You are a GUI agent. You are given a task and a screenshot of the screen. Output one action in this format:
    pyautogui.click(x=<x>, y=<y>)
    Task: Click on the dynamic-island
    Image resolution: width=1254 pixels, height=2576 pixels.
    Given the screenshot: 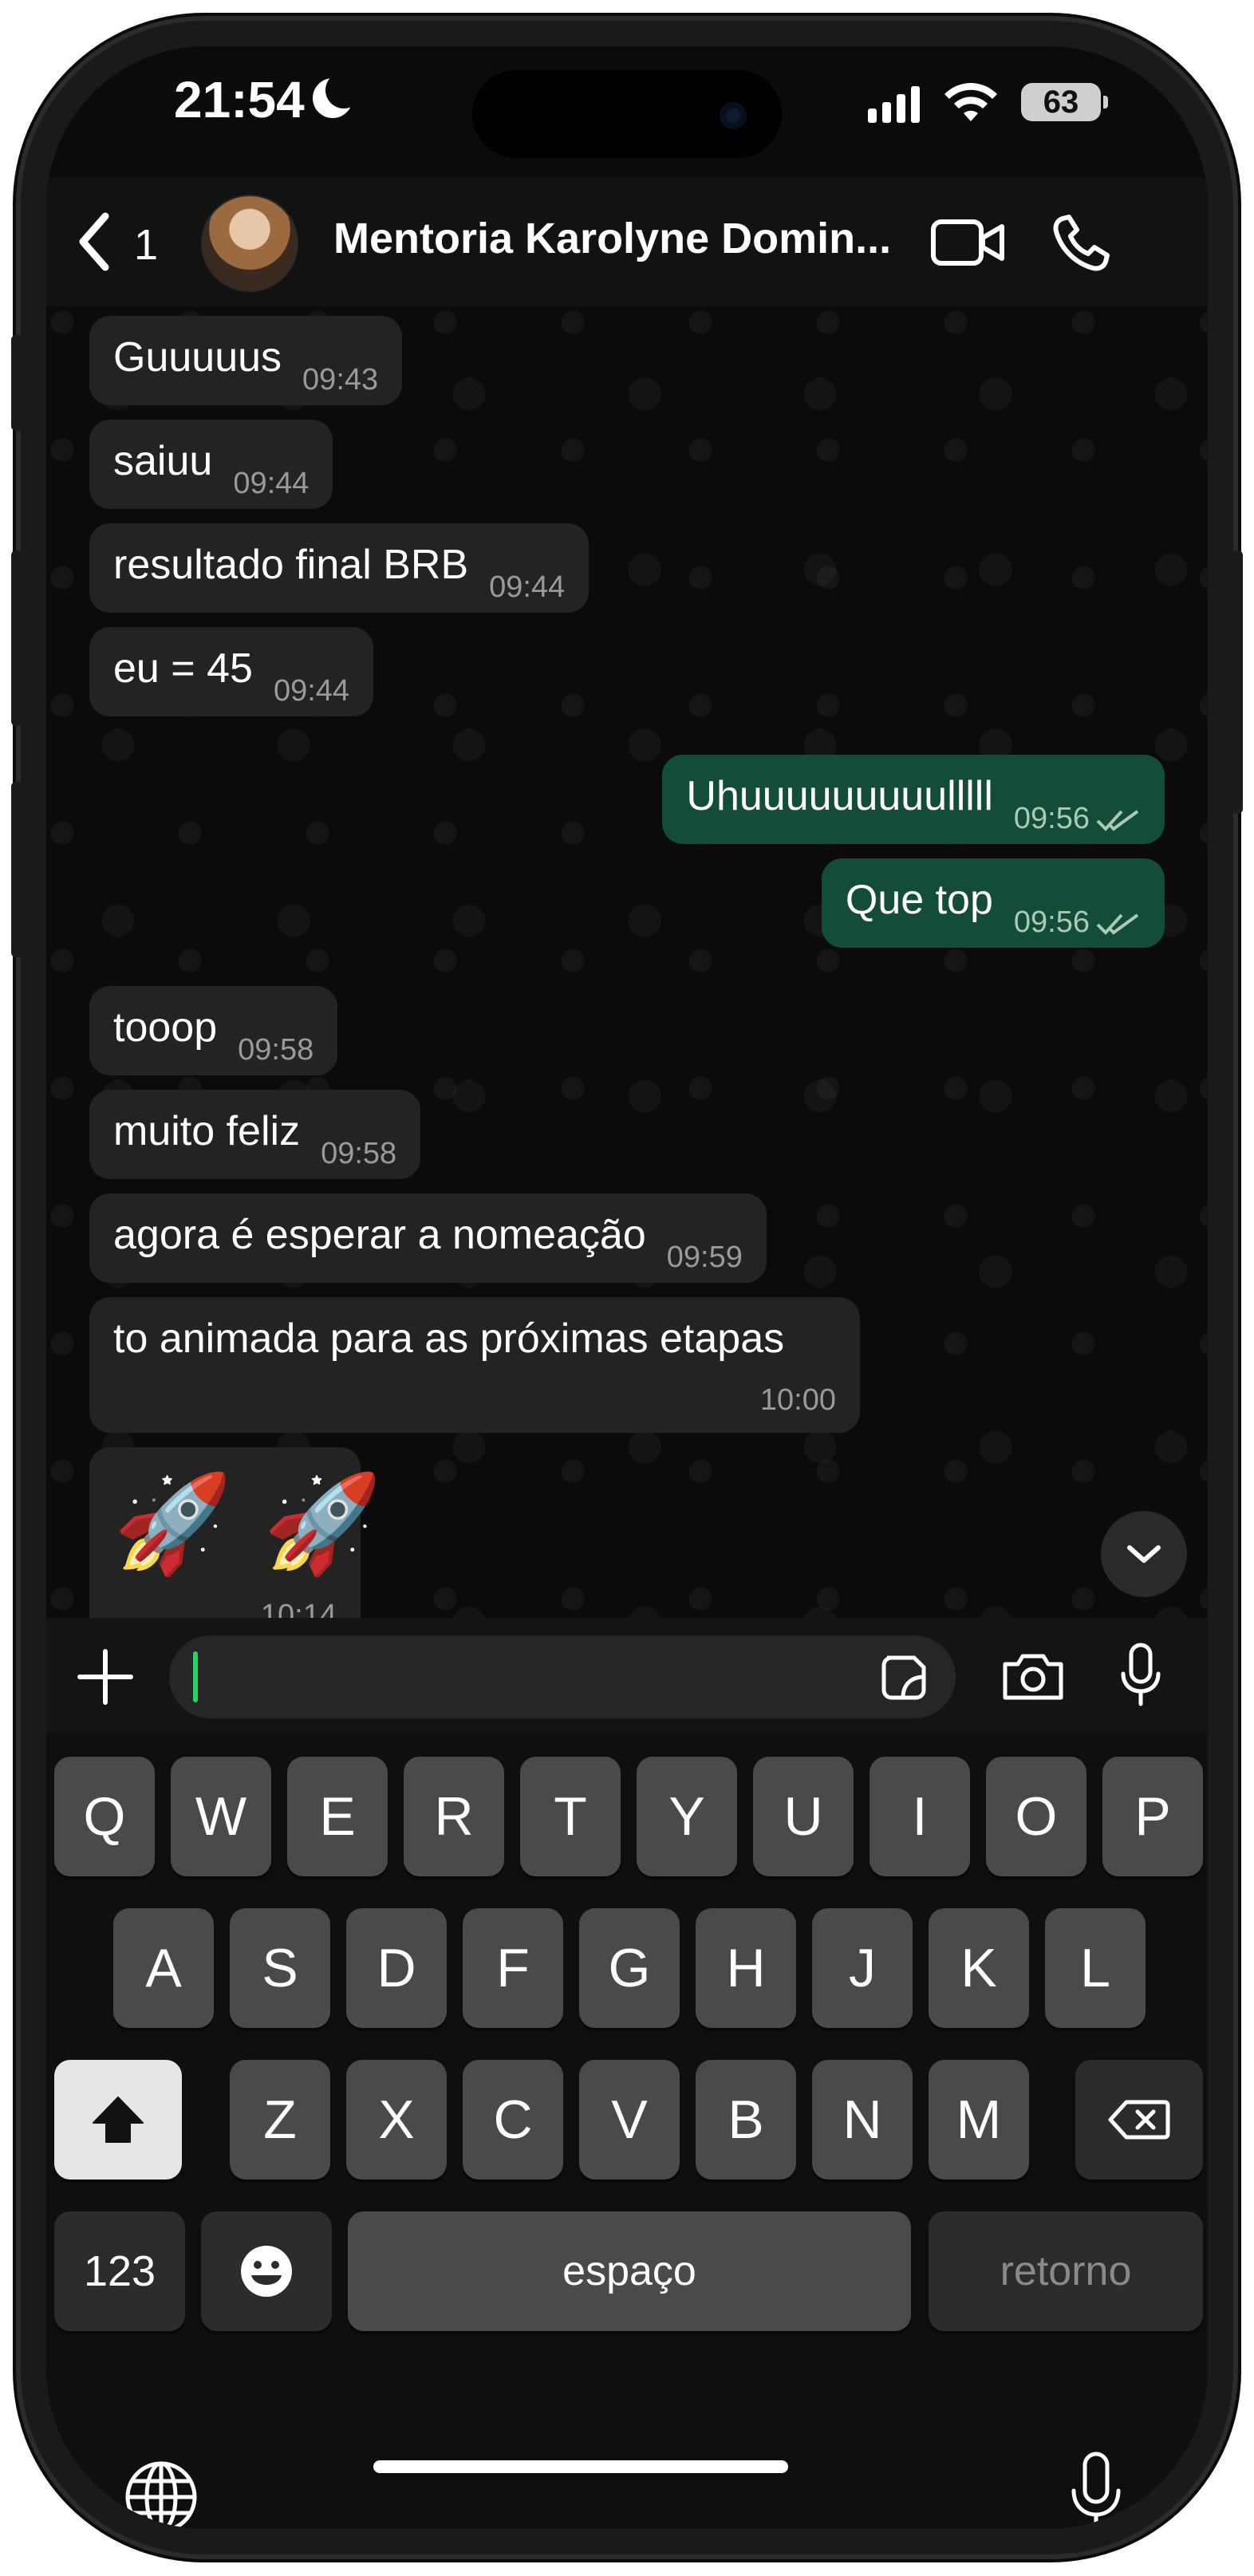 What is the action you would take?
    pyautogui.click(x=627, y=114)
    